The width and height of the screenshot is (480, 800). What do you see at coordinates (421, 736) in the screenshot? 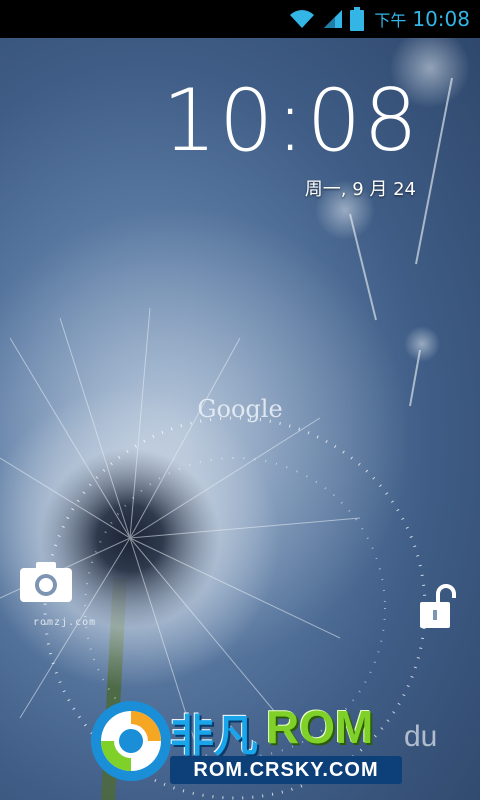
I see `promo-tail-text: du` at bounding box center [421, 736].